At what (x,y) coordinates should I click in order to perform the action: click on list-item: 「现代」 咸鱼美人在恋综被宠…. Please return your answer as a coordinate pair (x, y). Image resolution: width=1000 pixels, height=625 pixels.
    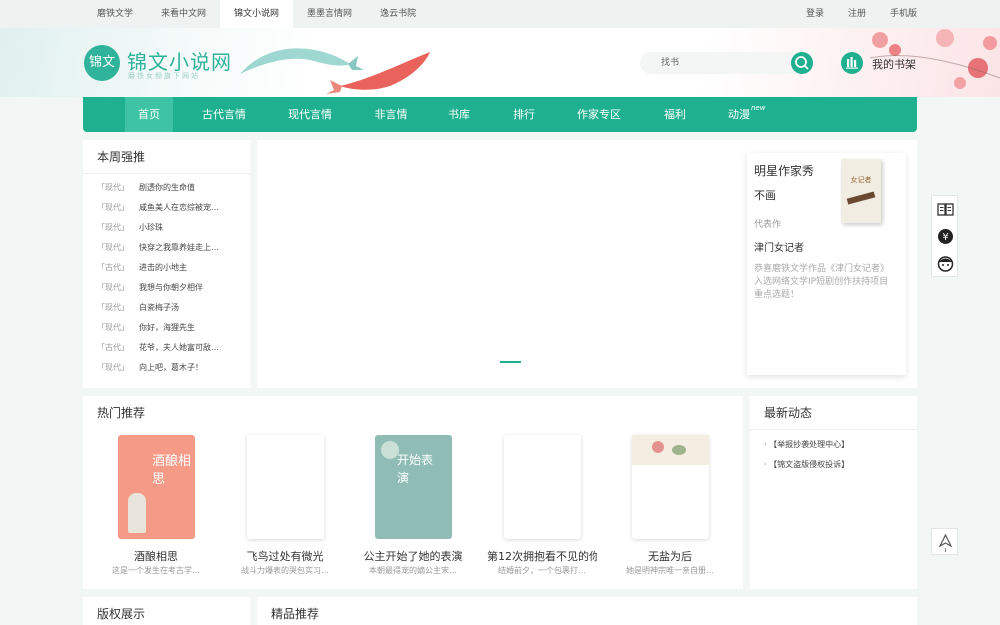
    Looking at the image, I should click on (158, 209).